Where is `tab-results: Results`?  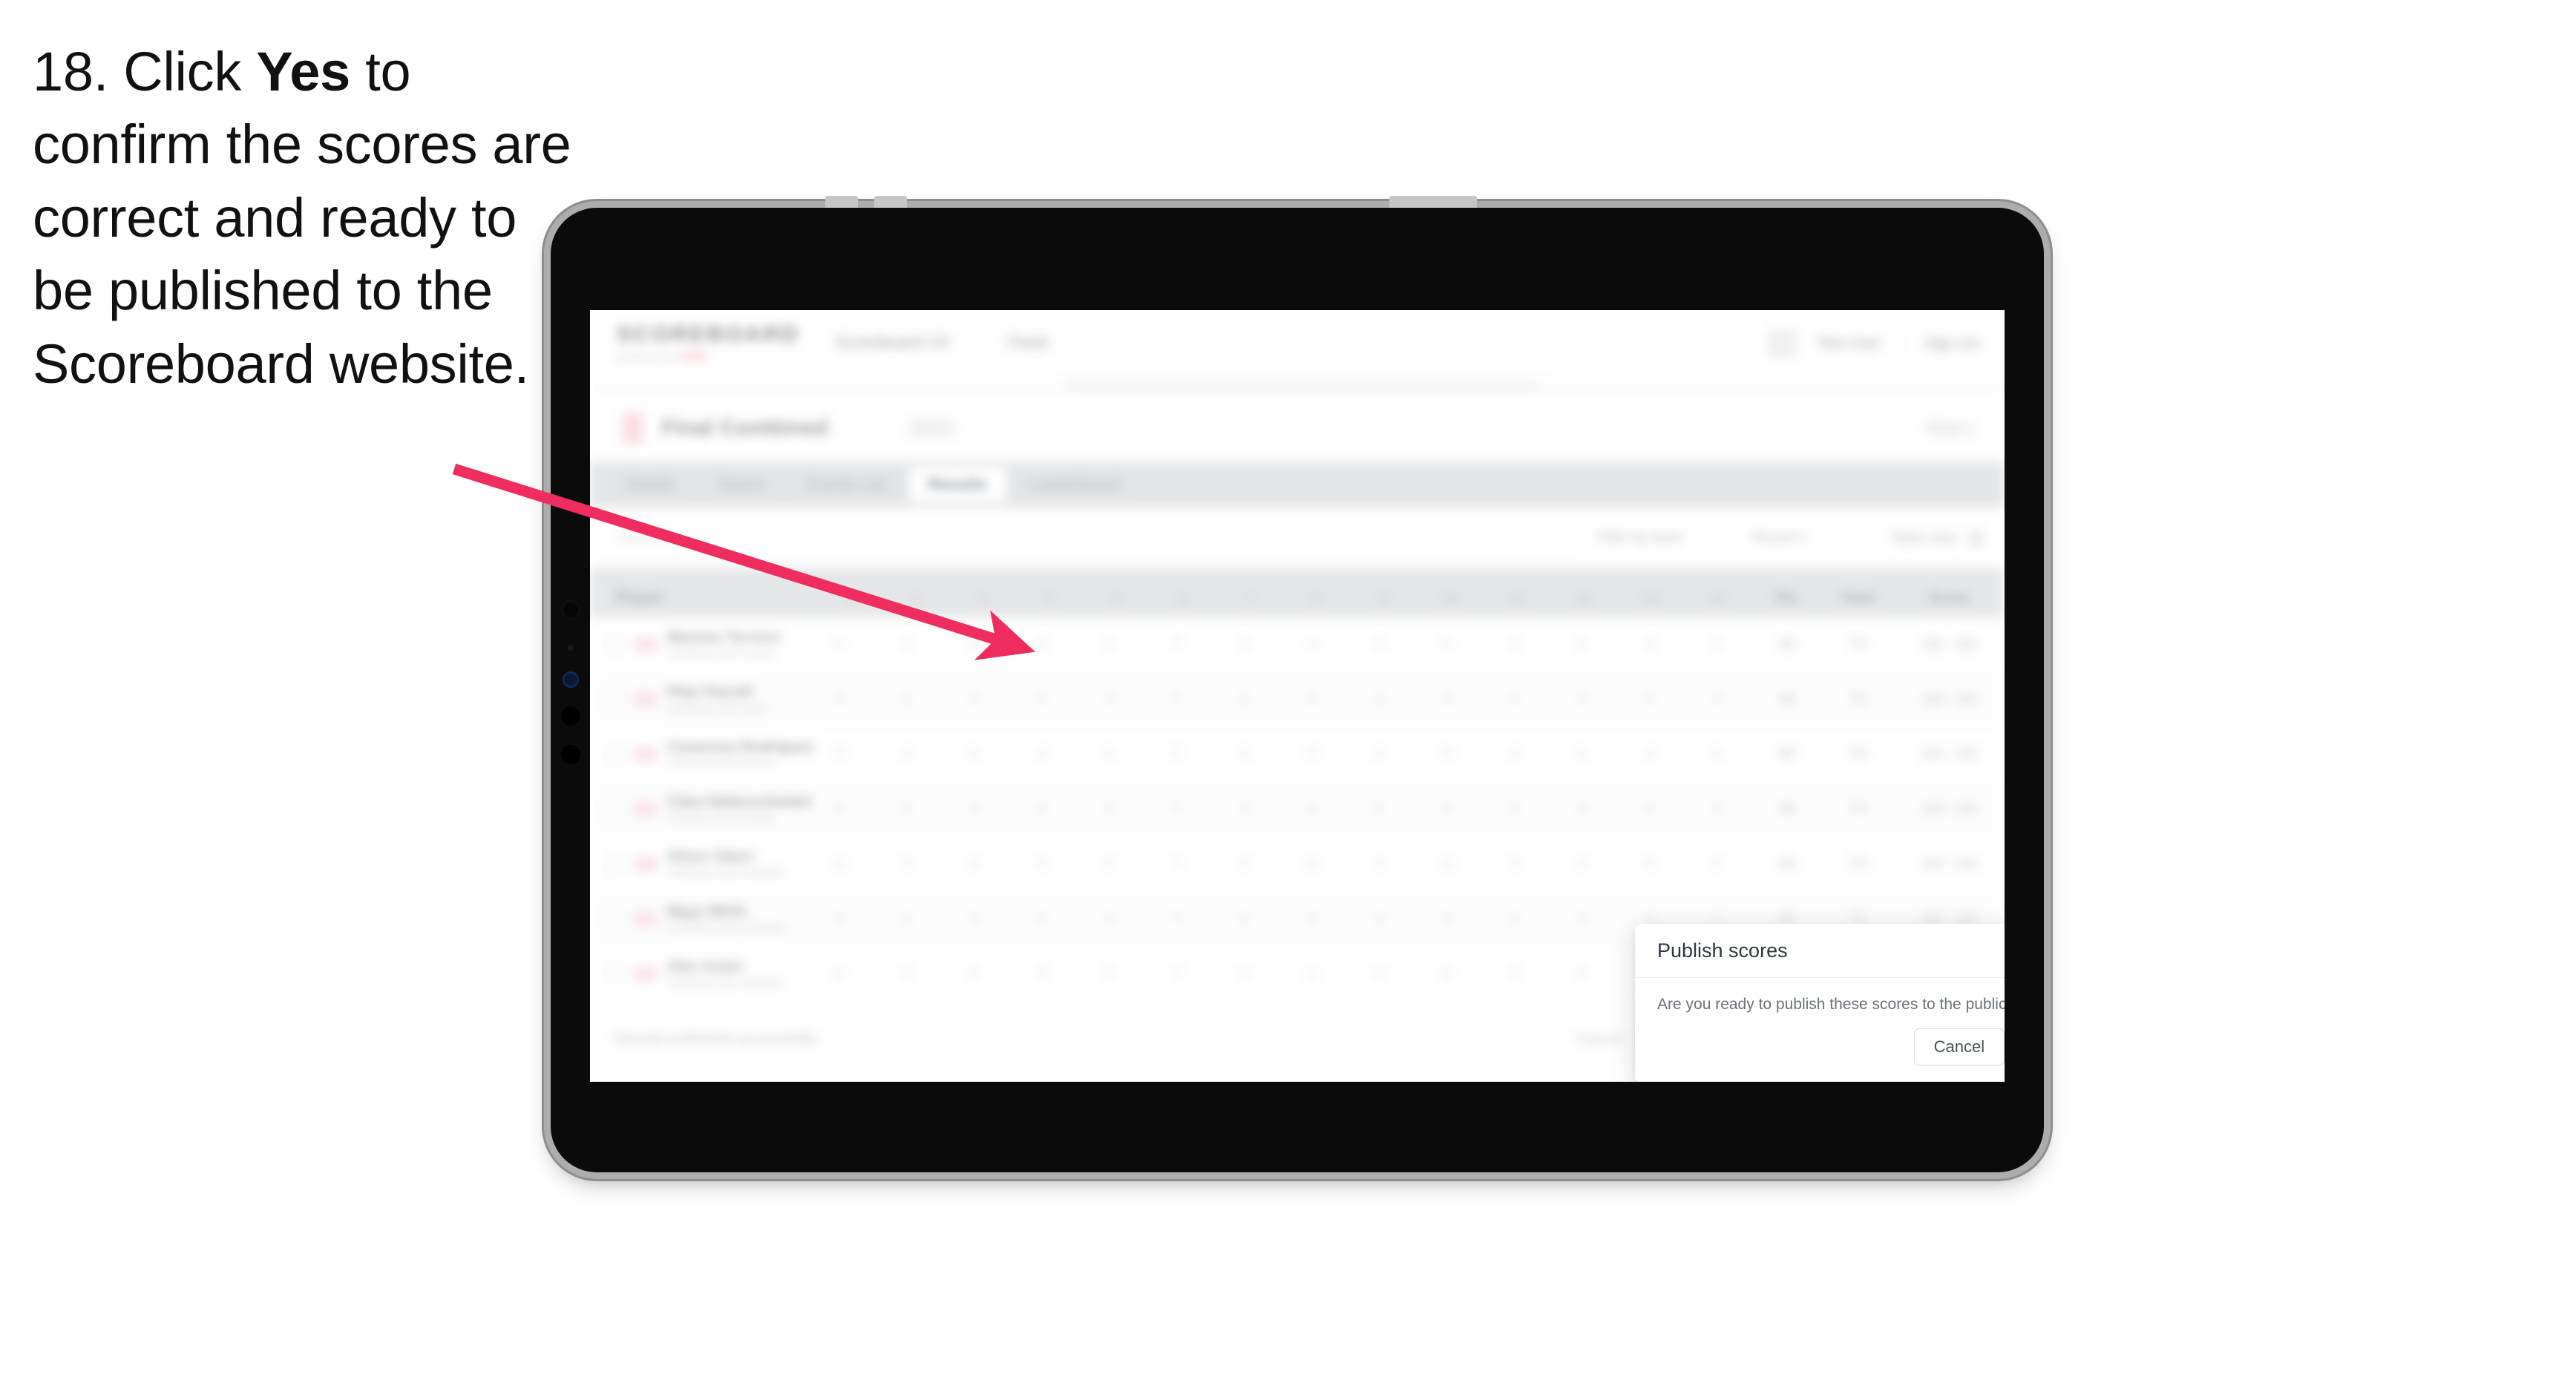
tab-results: Results is located at coordinates (957, 484).